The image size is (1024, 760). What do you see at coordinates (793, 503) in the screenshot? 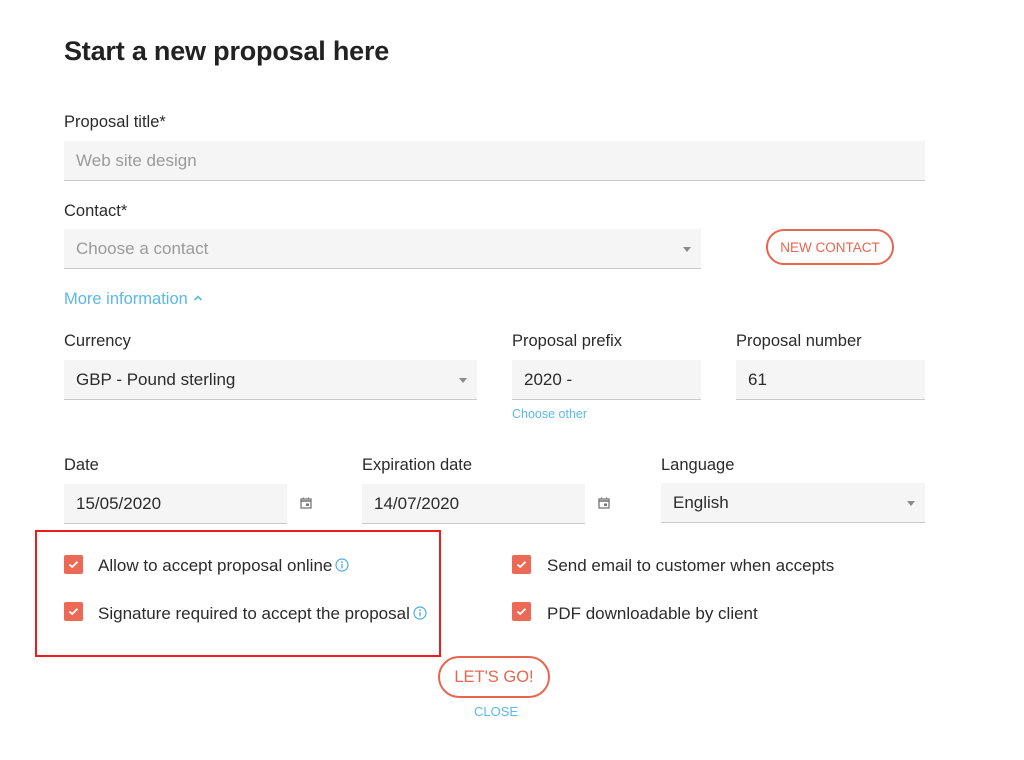
I see `language-select: English` at bounding box center [793, 503].